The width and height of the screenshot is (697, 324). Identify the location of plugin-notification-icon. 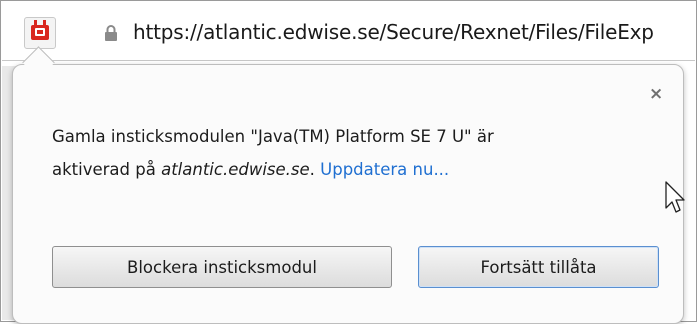
(40, 33).